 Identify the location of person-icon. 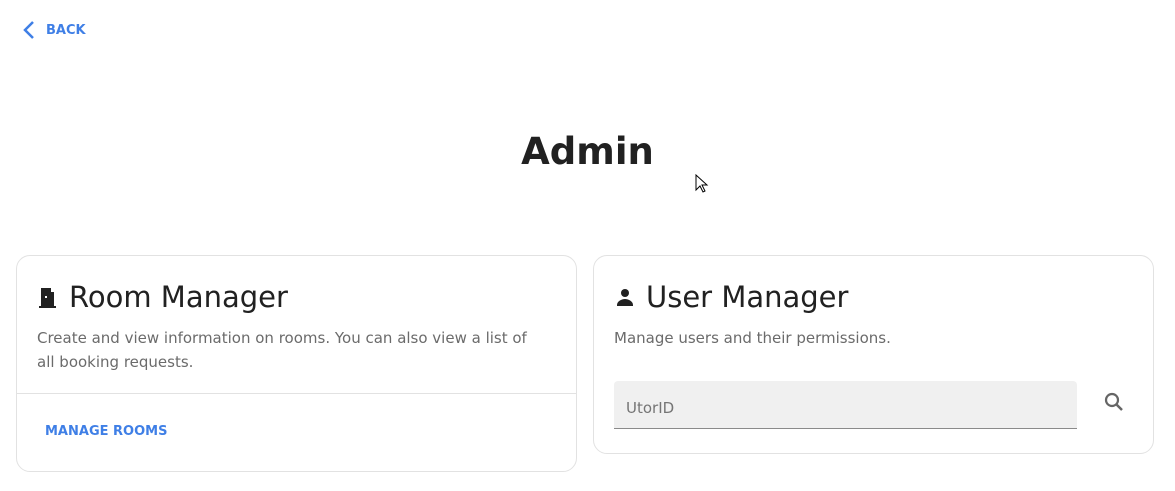
(625, 297).